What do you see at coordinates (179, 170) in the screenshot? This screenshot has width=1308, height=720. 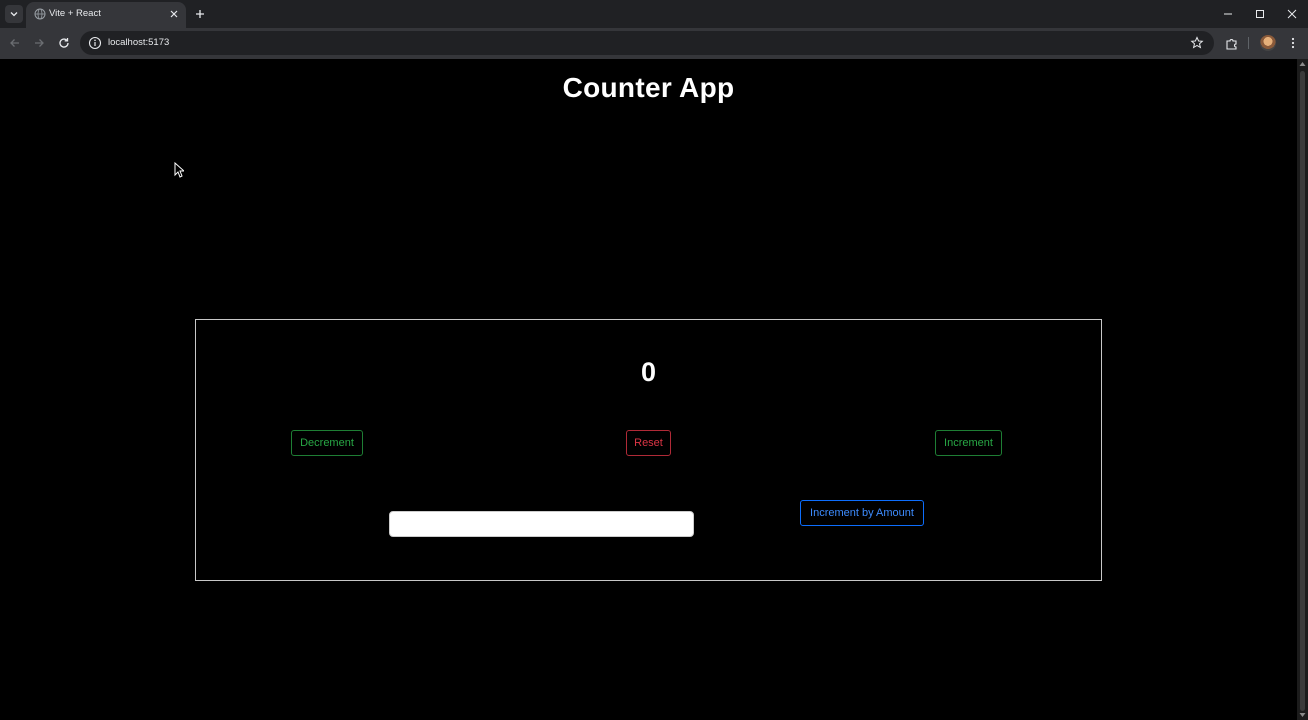 I see `mouse-cursor-icon` at bounding box center [179, 170].